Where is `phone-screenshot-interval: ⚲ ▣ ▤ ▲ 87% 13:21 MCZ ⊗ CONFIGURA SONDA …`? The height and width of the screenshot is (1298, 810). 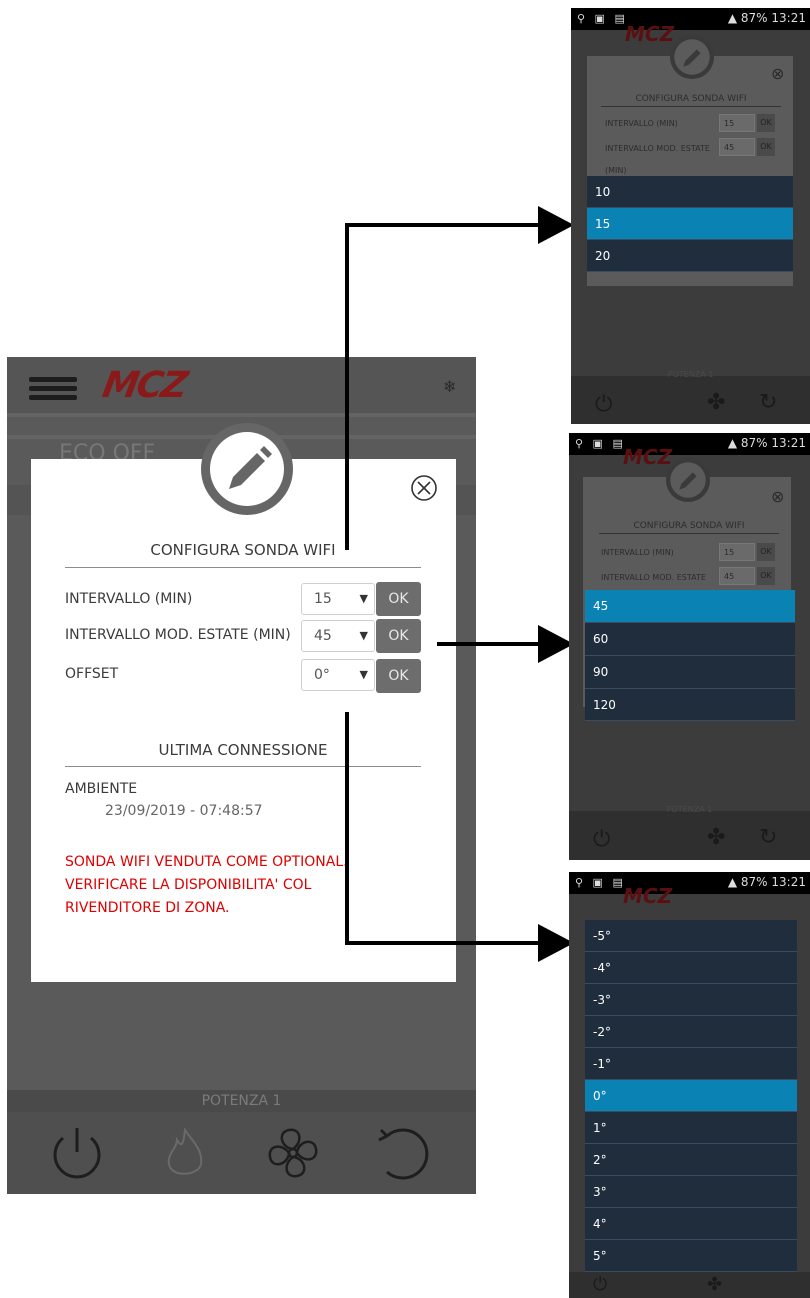 phone-screenshot-interval: ⚲ ▣ ▤ ▲ 87% 13:21 MCZ ⊗ CONFIGURA SONDA … is located at coordinates (690, 216).